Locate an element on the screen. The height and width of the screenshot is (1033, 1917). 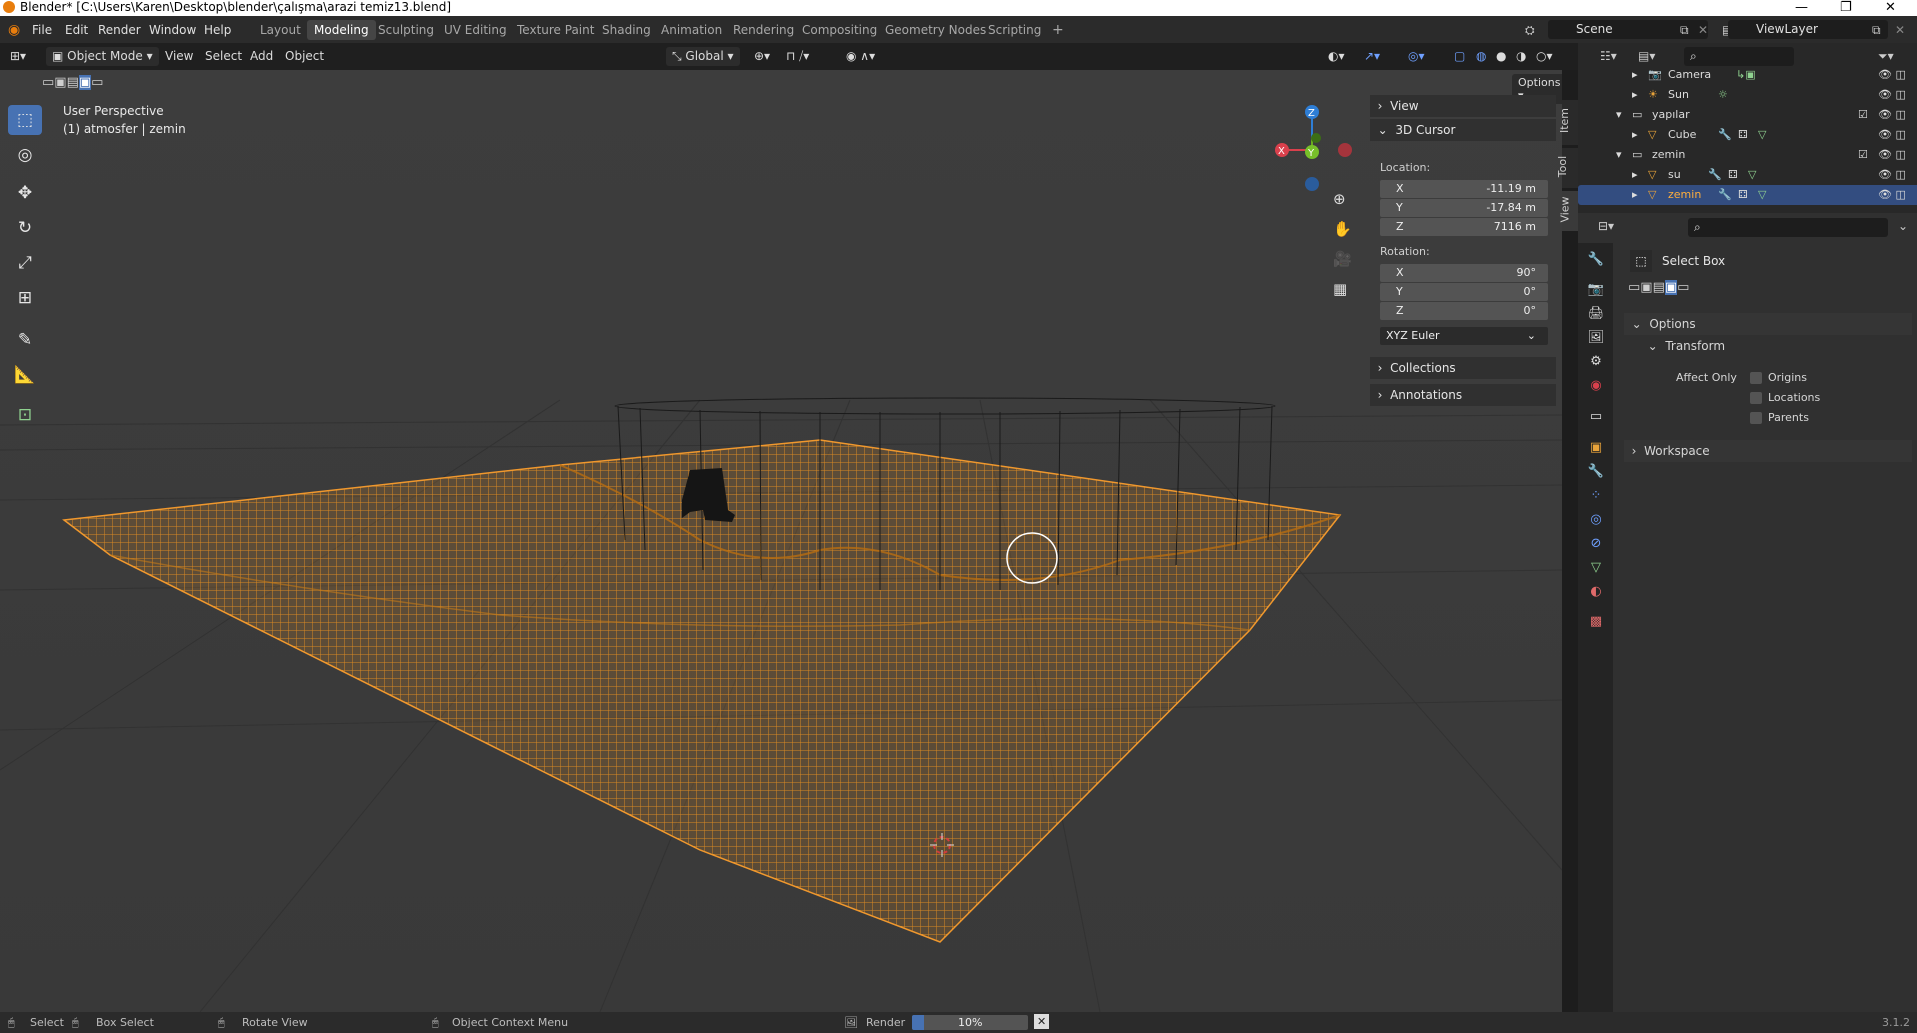
panel-collections-header: › Collections is located at coordinates (1463, 368).